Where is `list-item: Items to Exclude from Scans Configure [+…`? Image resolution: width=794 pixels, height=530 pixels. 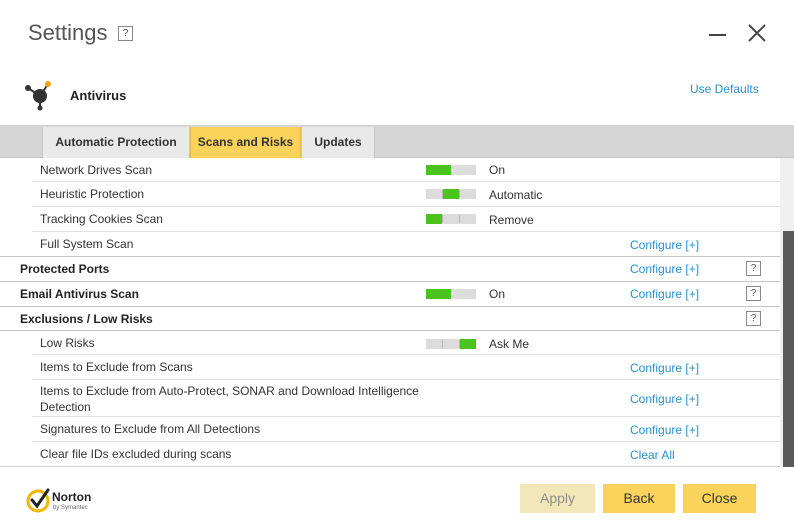 list-item: Items to Exclude from Scans Configure [+… is located at coordinates (390, 367).